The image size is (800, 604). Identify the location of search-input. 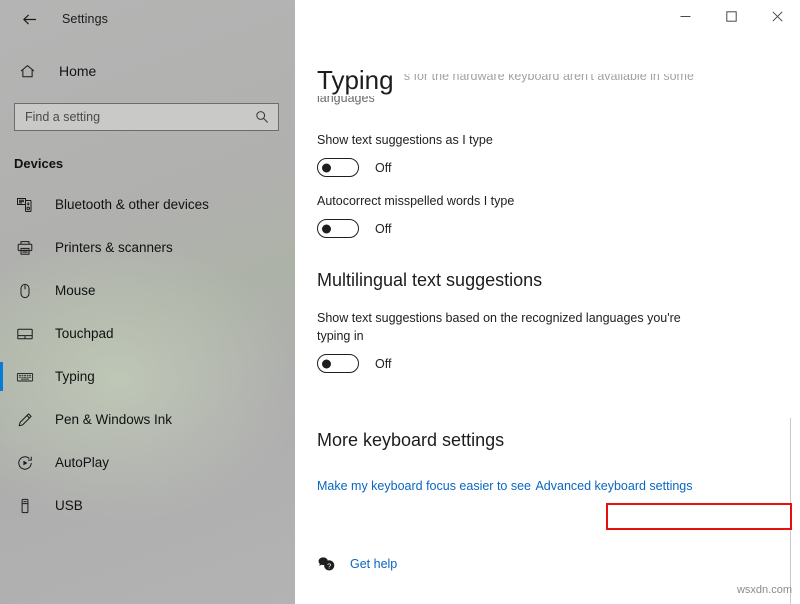
(139, 117).